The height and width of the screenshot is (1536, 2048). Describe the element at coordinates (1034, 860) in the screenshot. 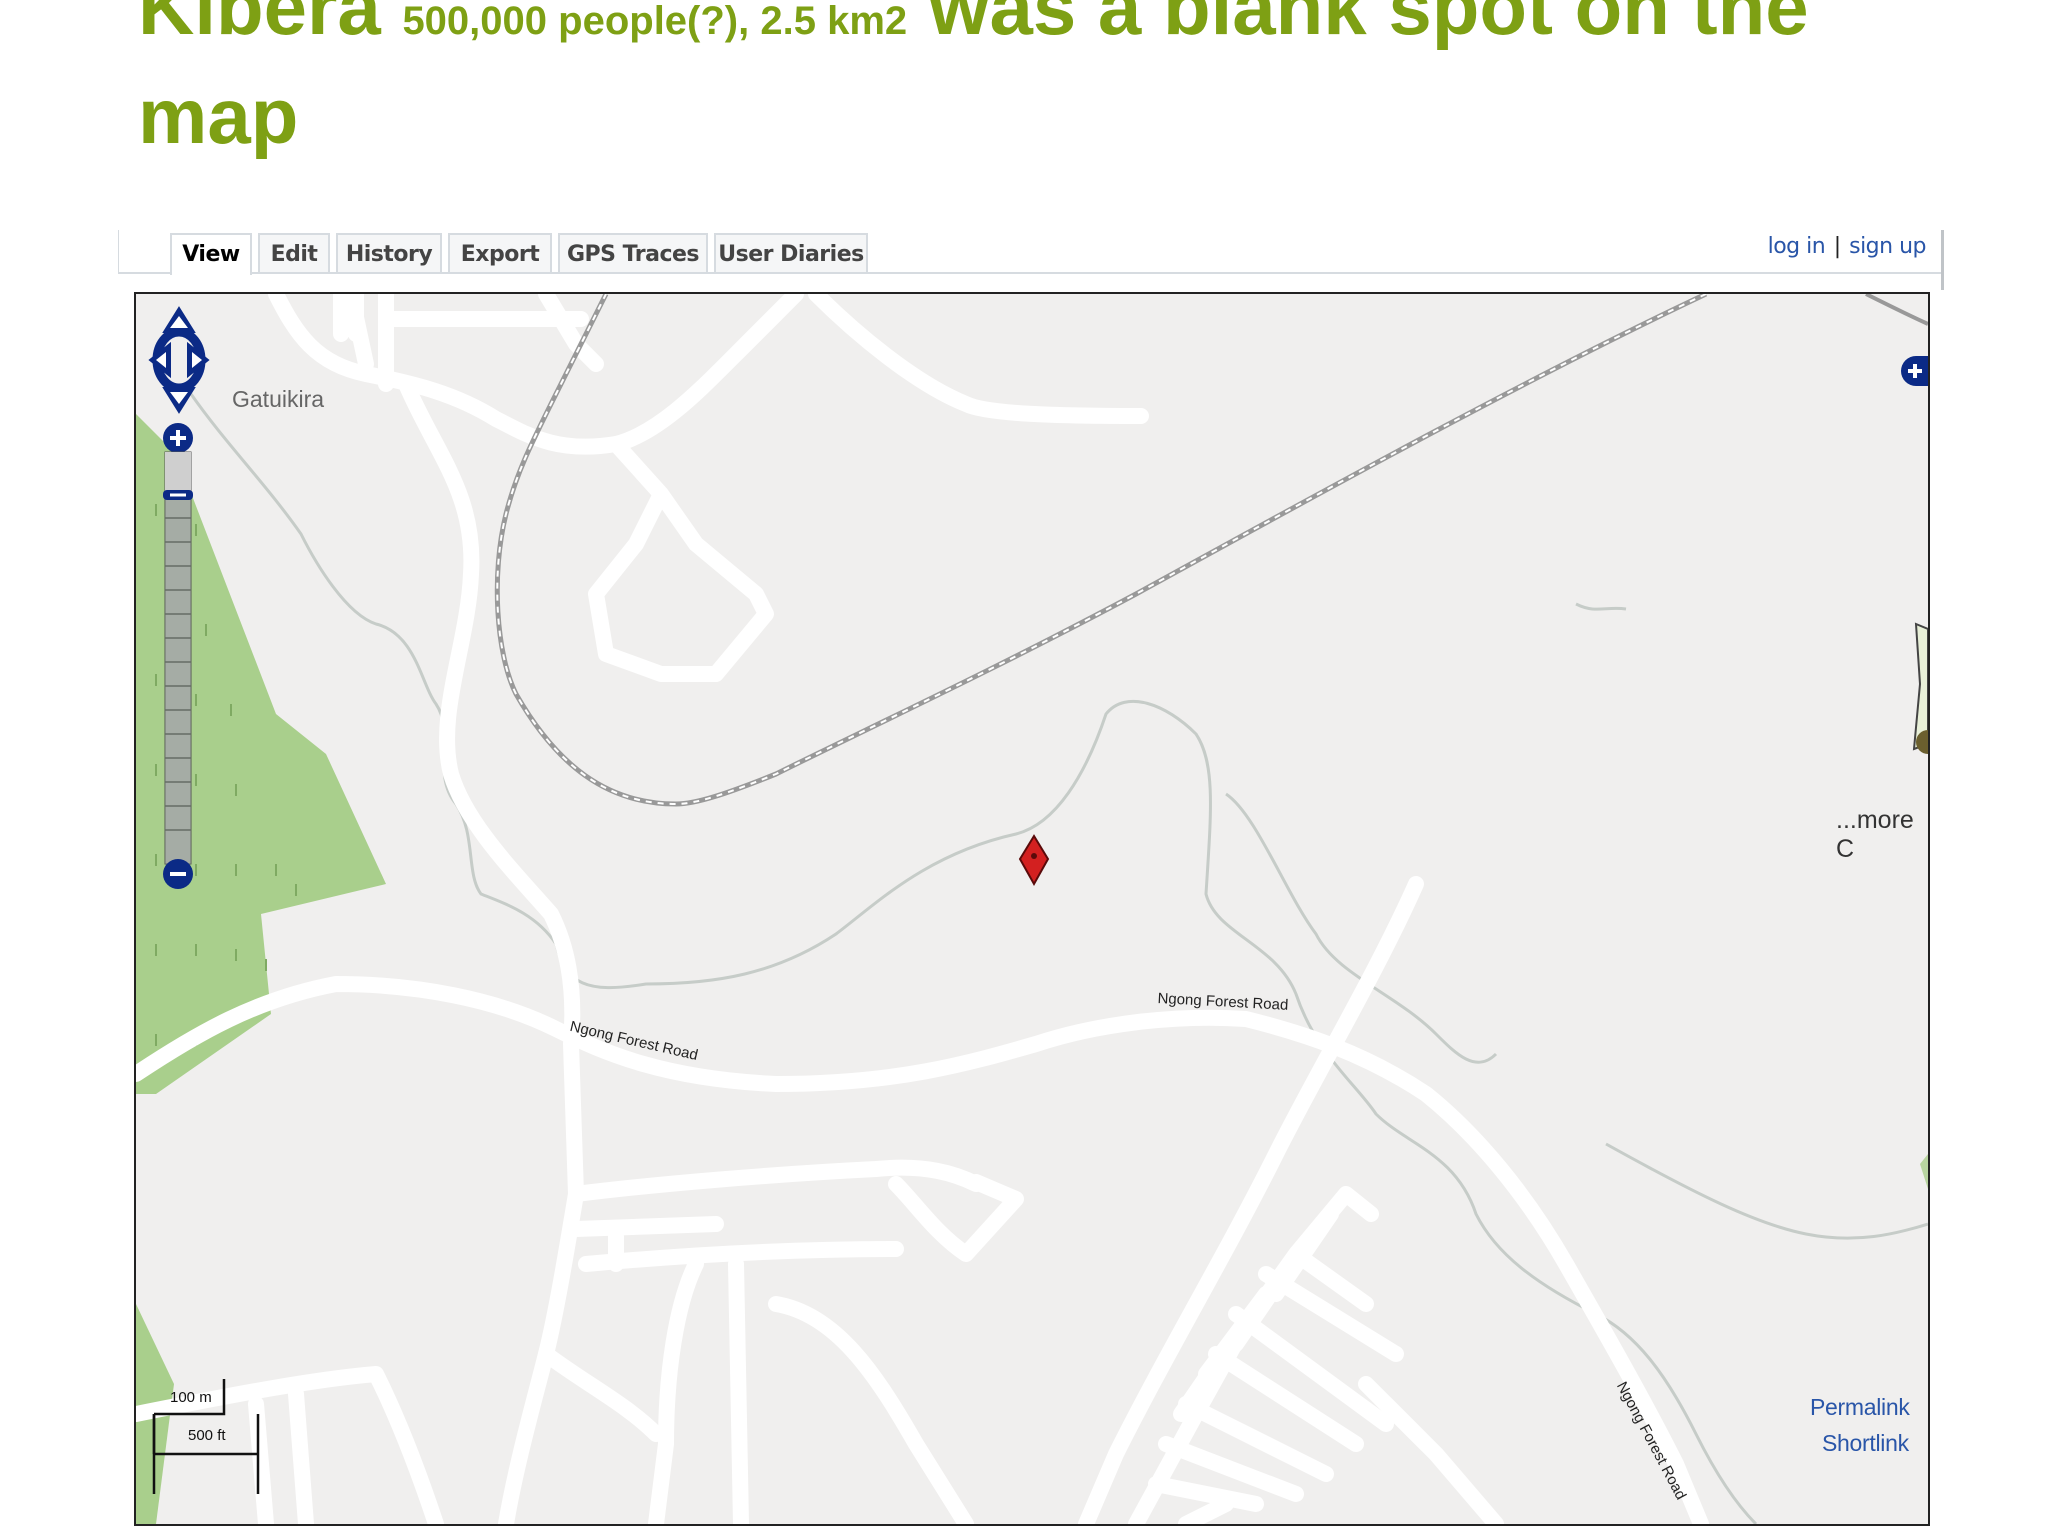

I see `map-marker-icon` at that location.